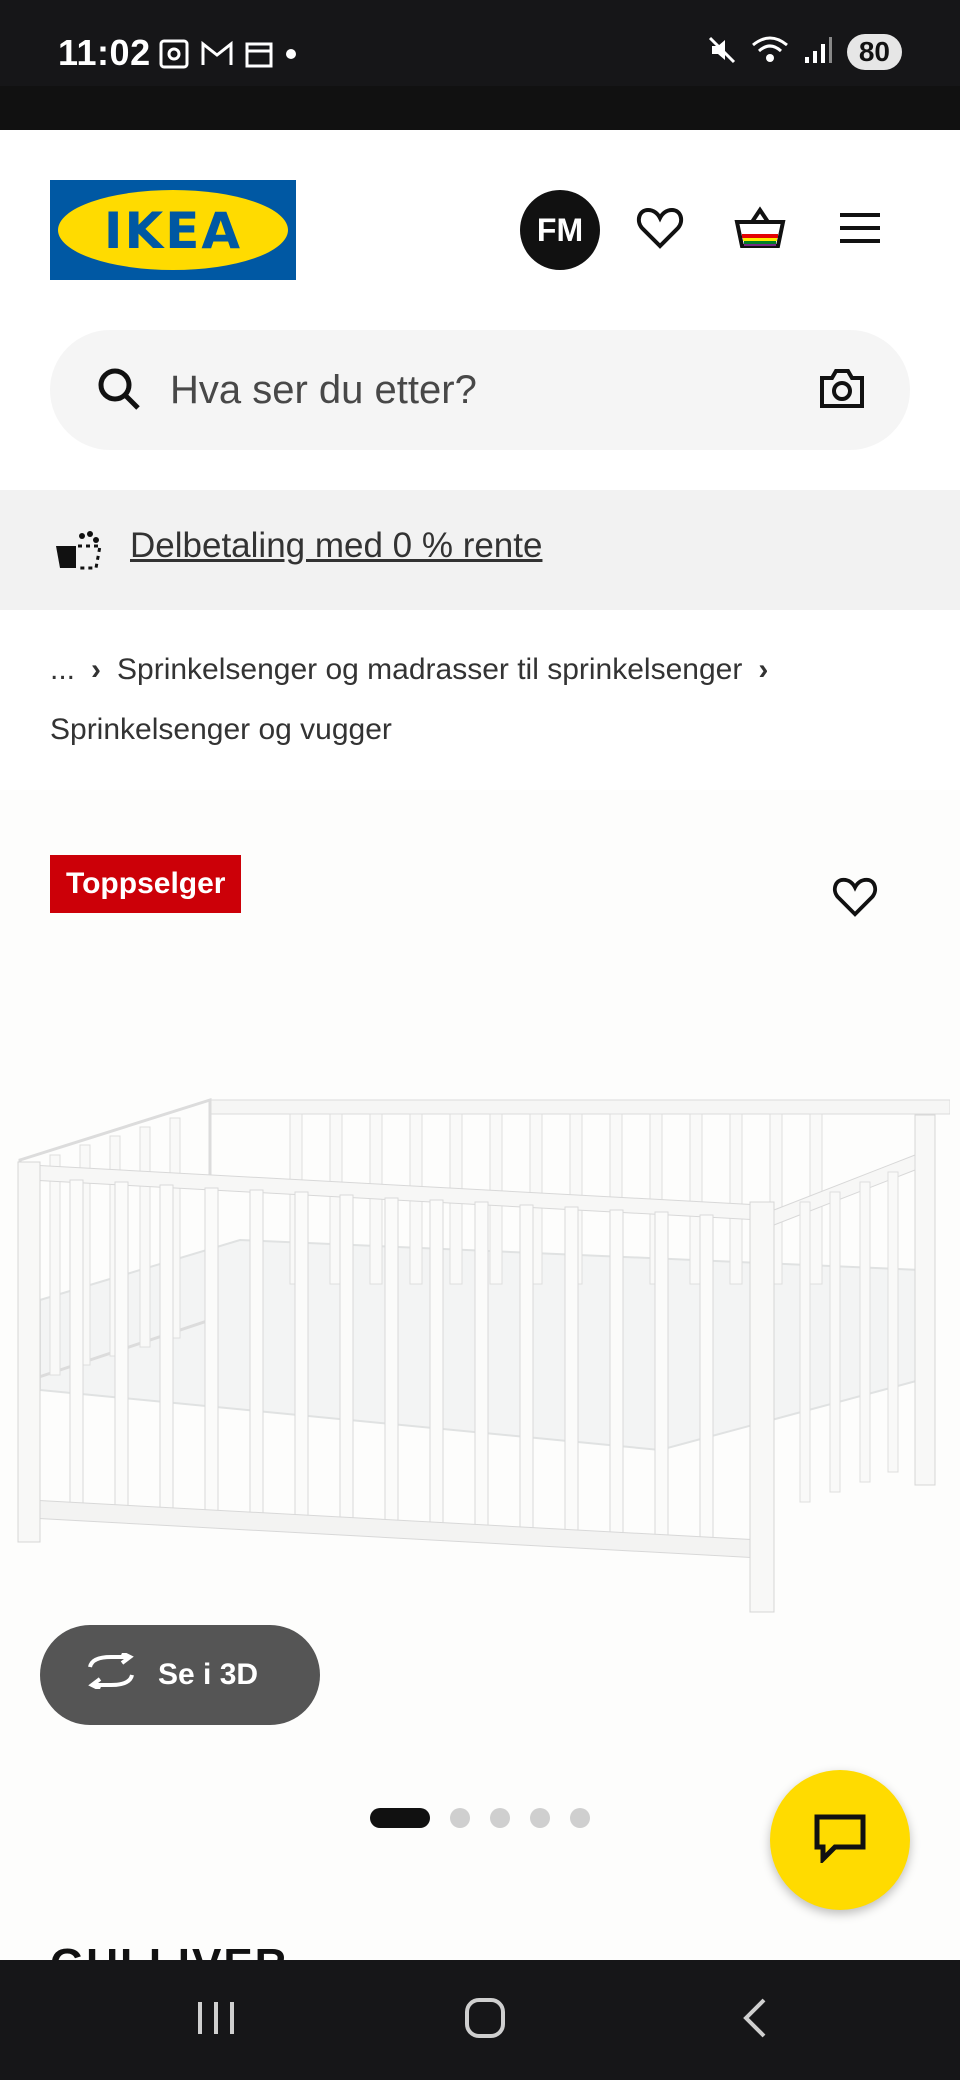  I want to click on carousel-dot-active, so click(400, 1818).